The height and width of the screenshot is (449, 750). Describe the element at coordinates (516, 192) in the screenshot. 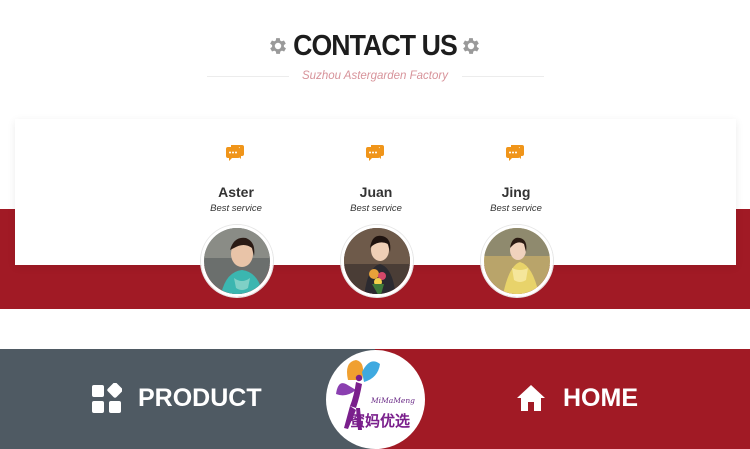

I see `contact-name: Jing` at that location.